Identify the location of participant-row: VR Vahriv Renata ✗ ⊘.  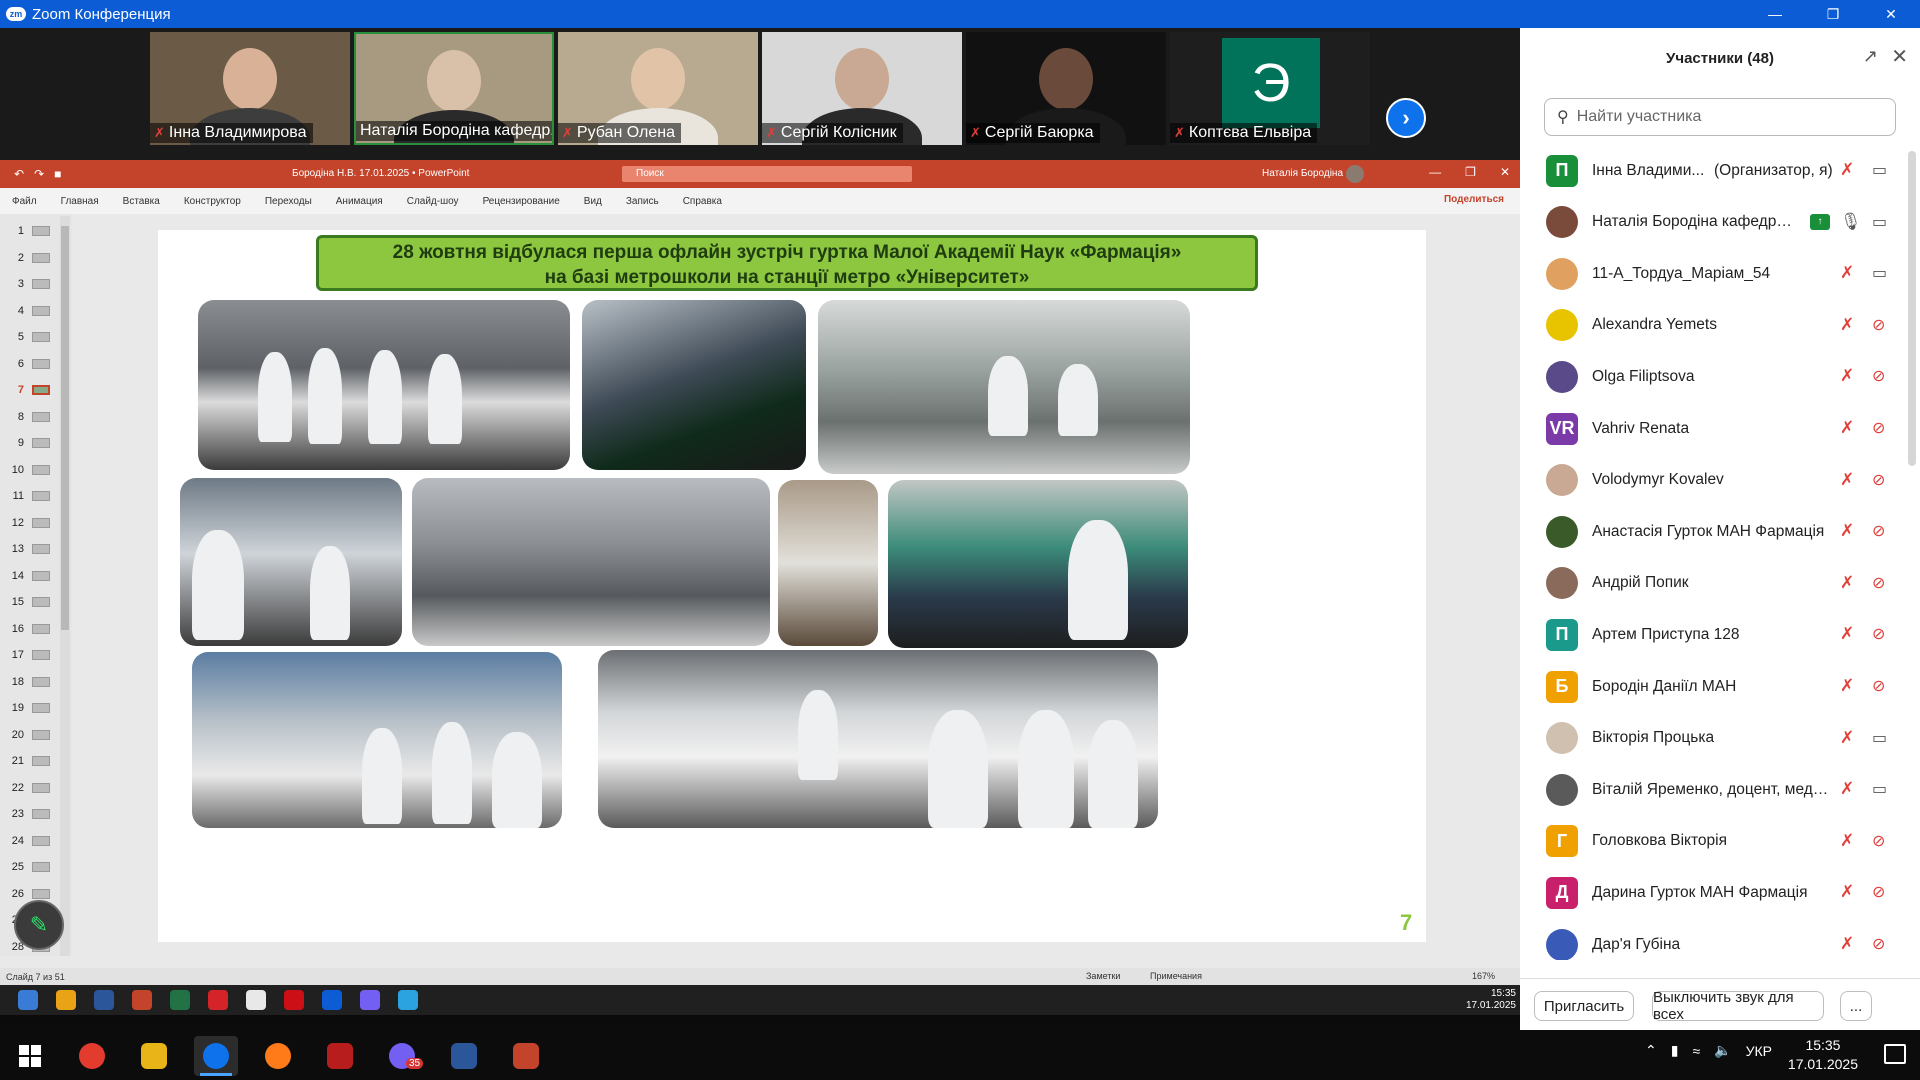
(1712, 428).